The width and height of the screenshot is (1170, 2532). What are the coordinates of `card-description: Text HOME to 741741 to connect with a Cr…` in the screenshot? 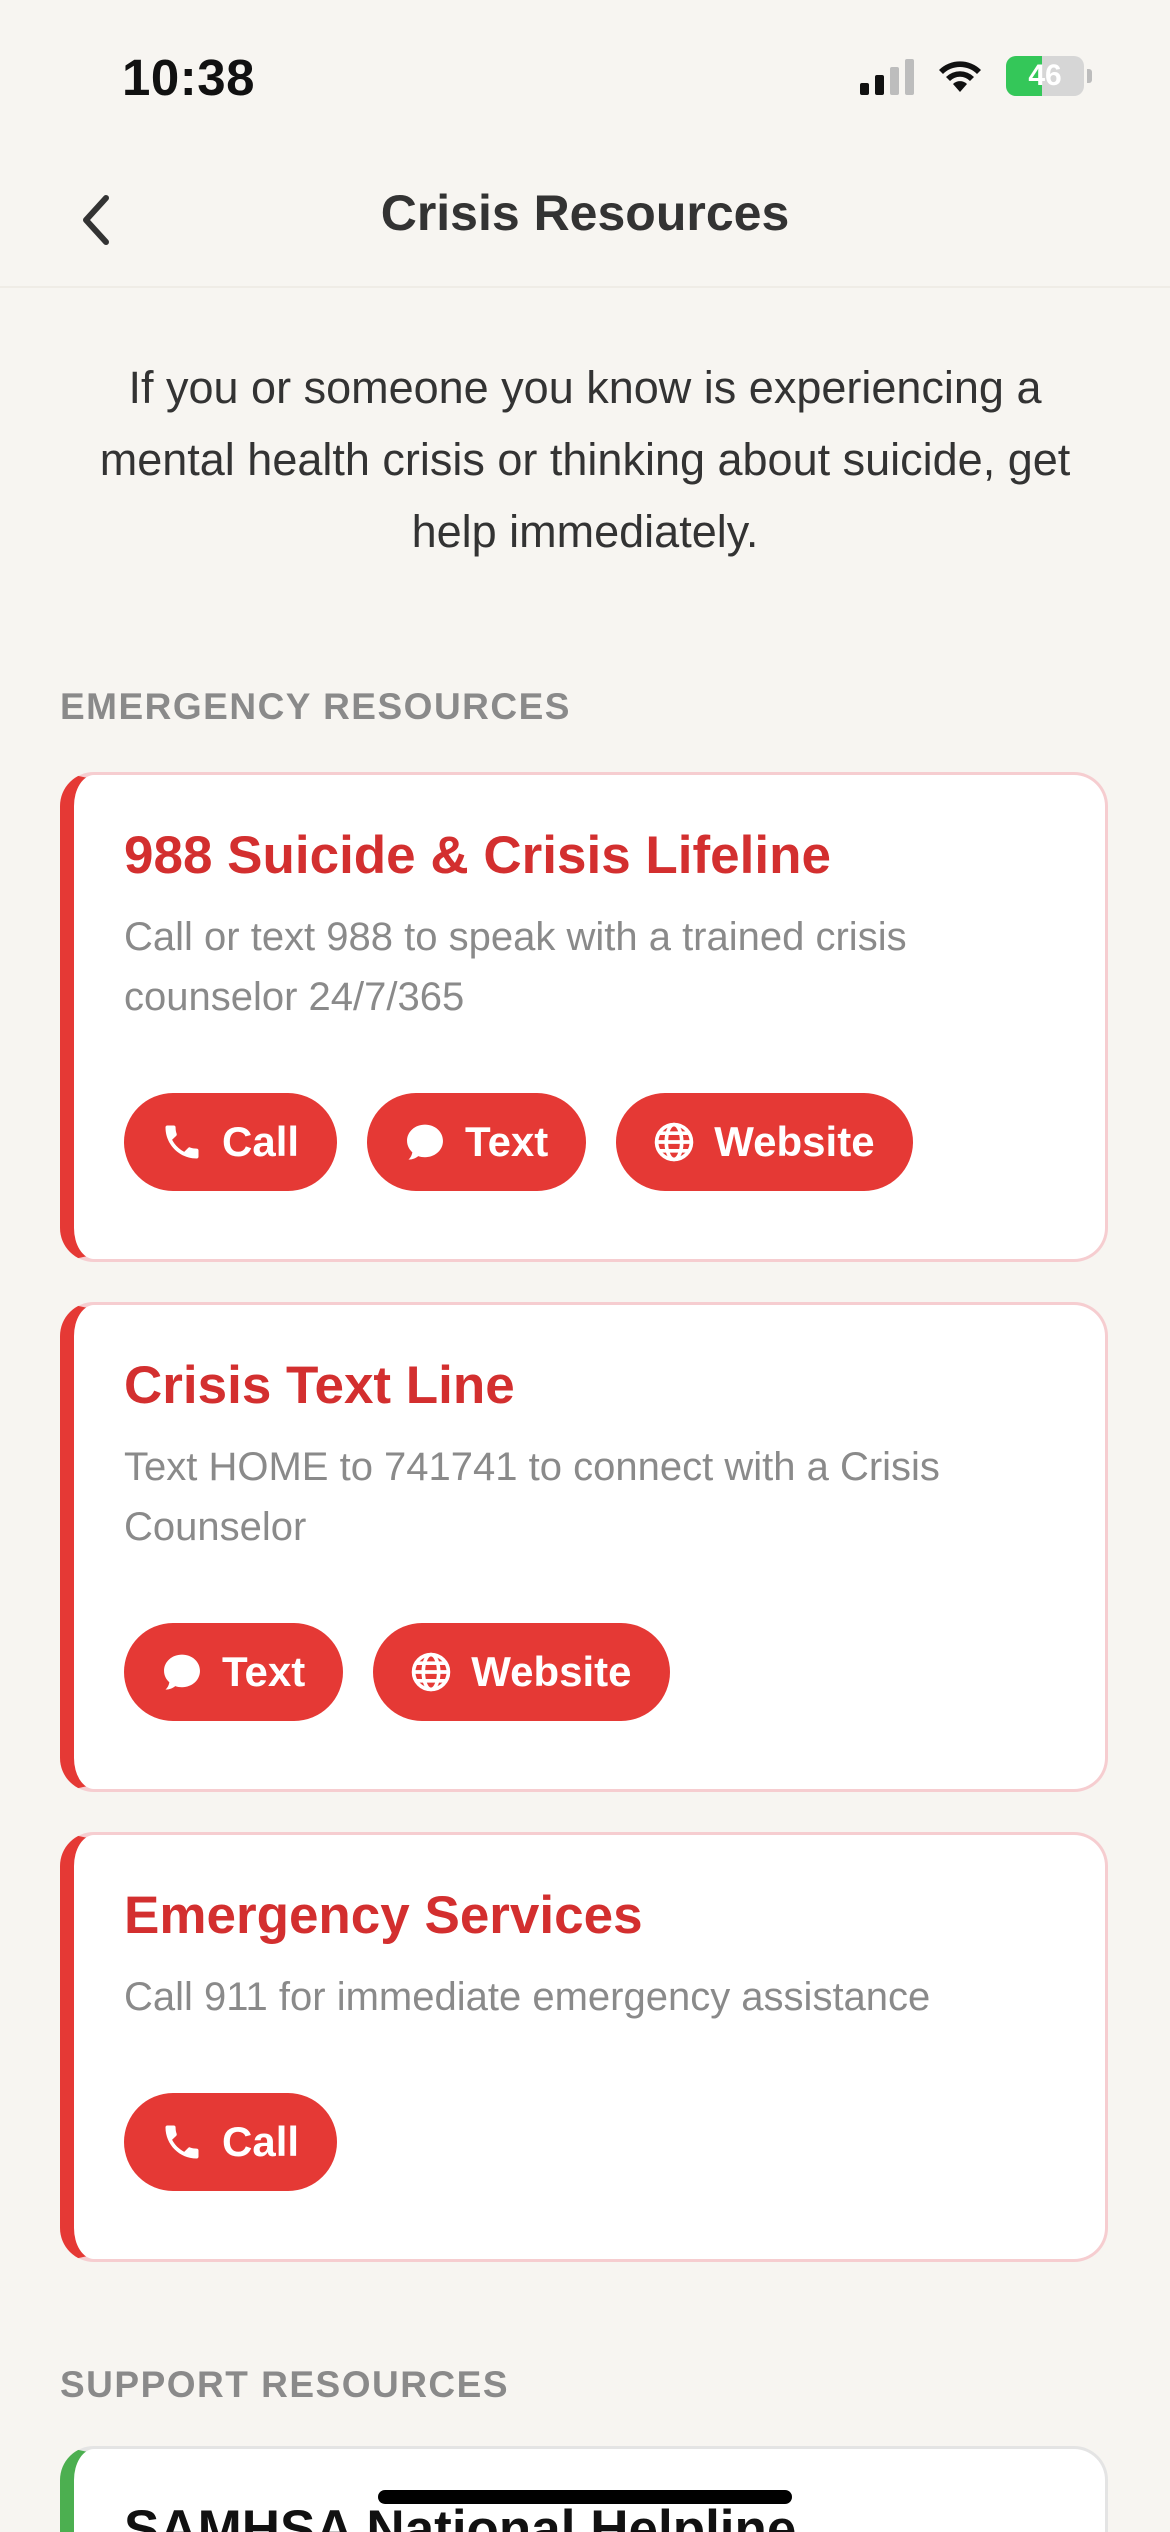 It's located at (532, 1497).